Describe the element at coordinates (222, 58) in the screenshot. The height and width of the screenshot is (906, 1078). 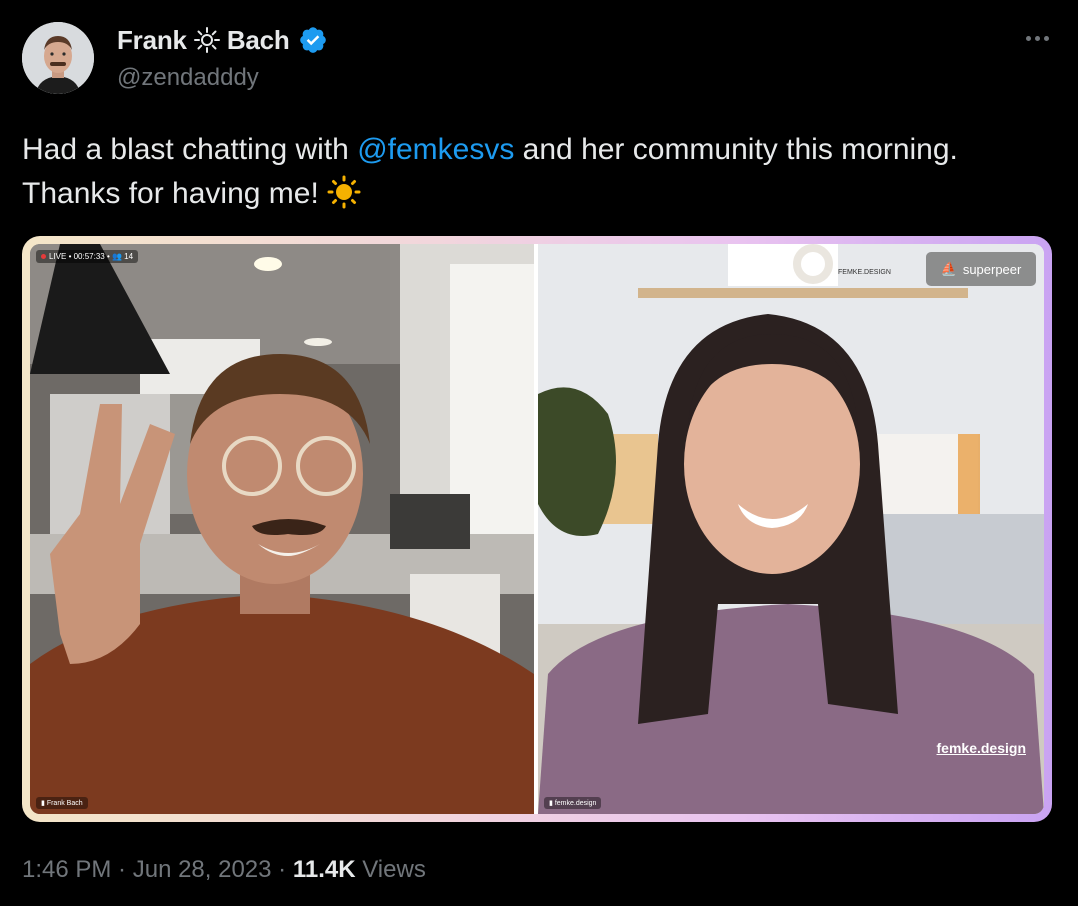
I see `tweet-header: Frank Bach @zendadddy` at that location.